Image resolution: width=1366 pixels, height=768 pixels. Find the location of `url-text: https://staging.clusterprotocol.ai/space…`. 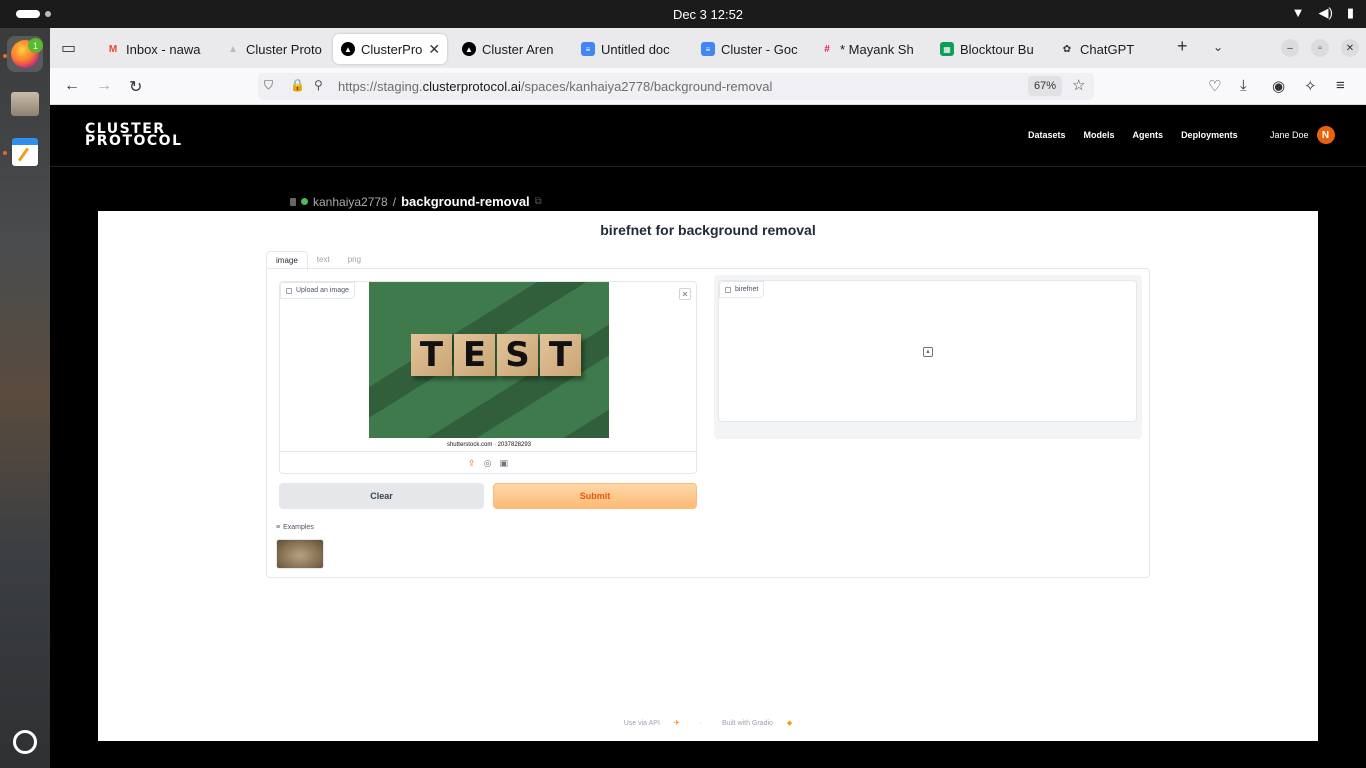

url-text: https://staging.clusterprotocol.ai/space… is located at coordinates (555, 86).